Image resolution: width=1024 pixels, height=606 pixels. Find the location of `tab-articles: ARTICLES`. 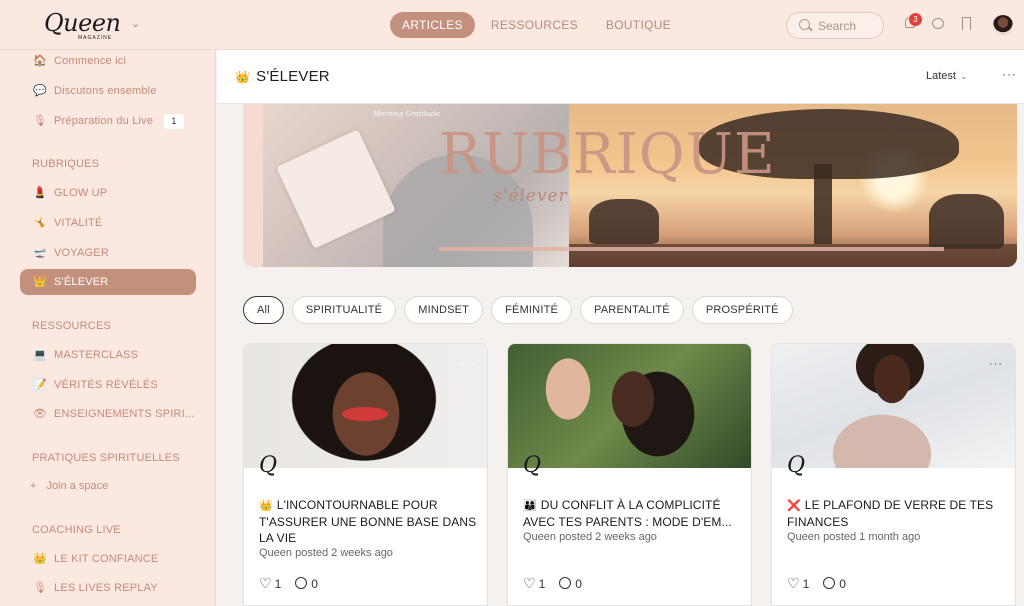

tab-articles: ARTICLES is located at coordinates (432, 25).